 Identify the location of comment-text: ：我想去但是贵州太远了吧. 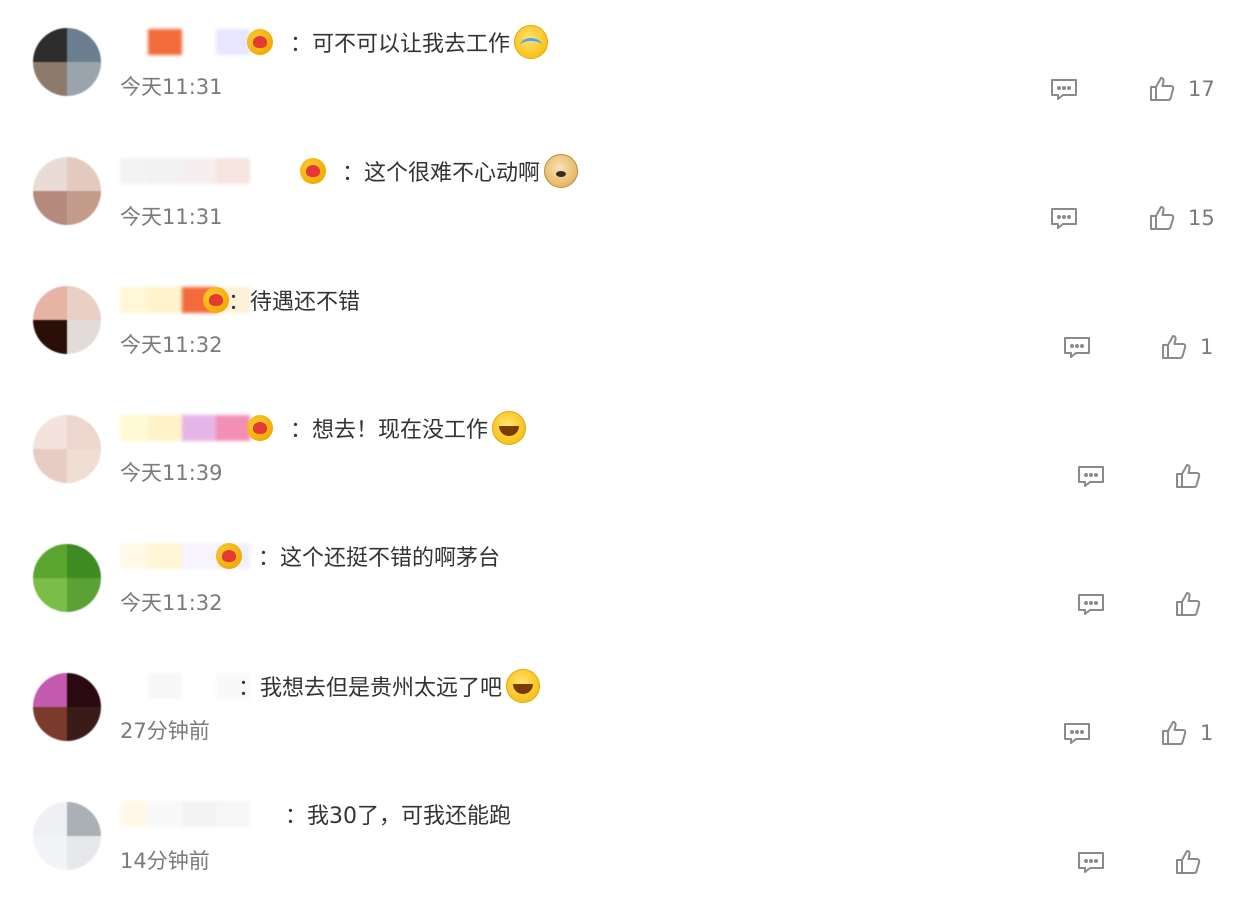
(389, 686).